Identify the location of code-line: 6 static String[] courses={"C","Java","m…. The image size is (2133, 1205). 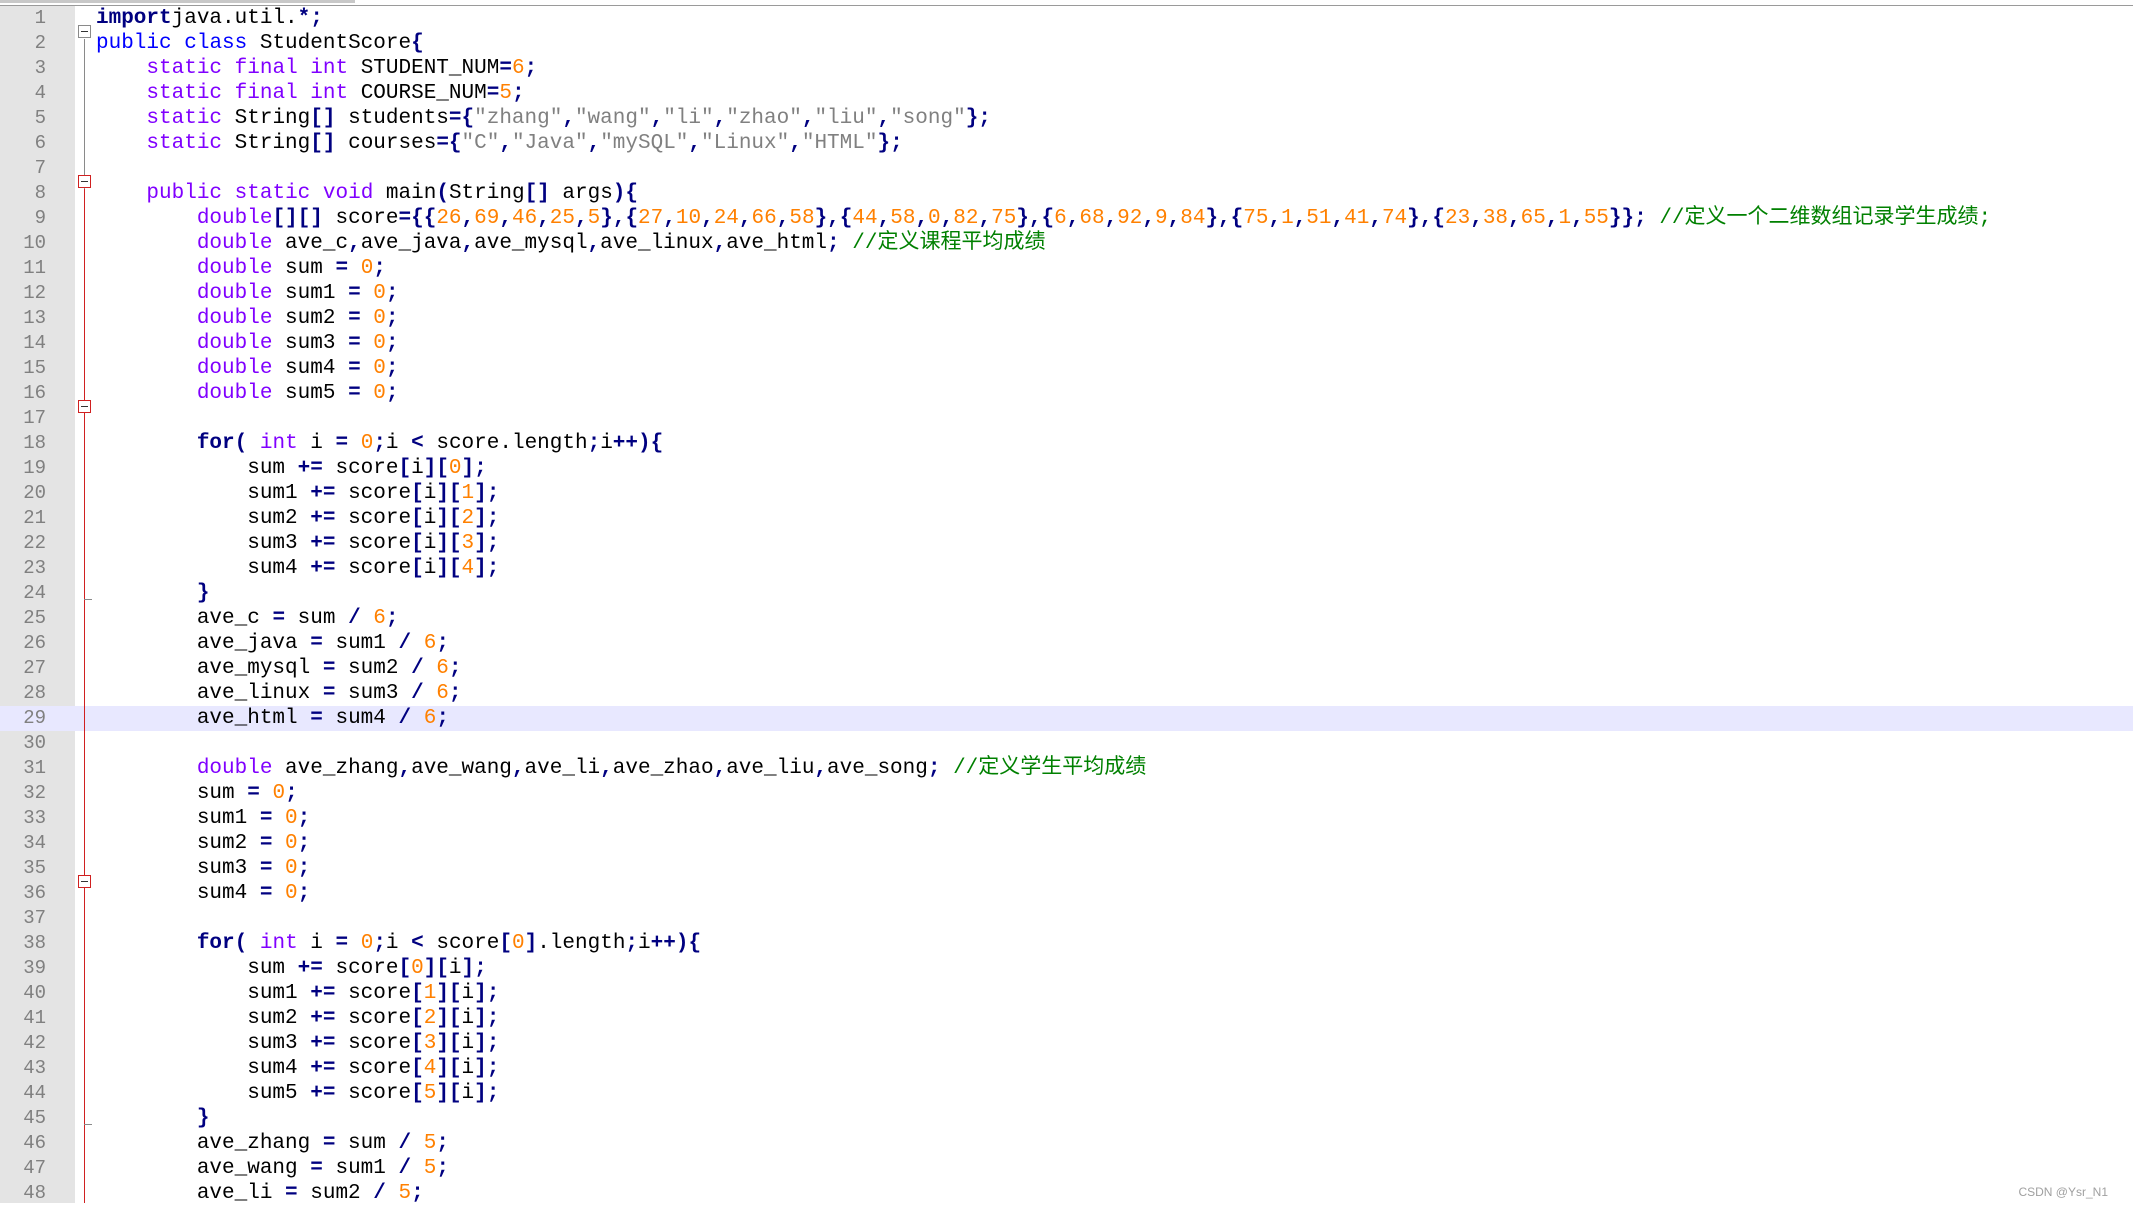
(1066, 143).